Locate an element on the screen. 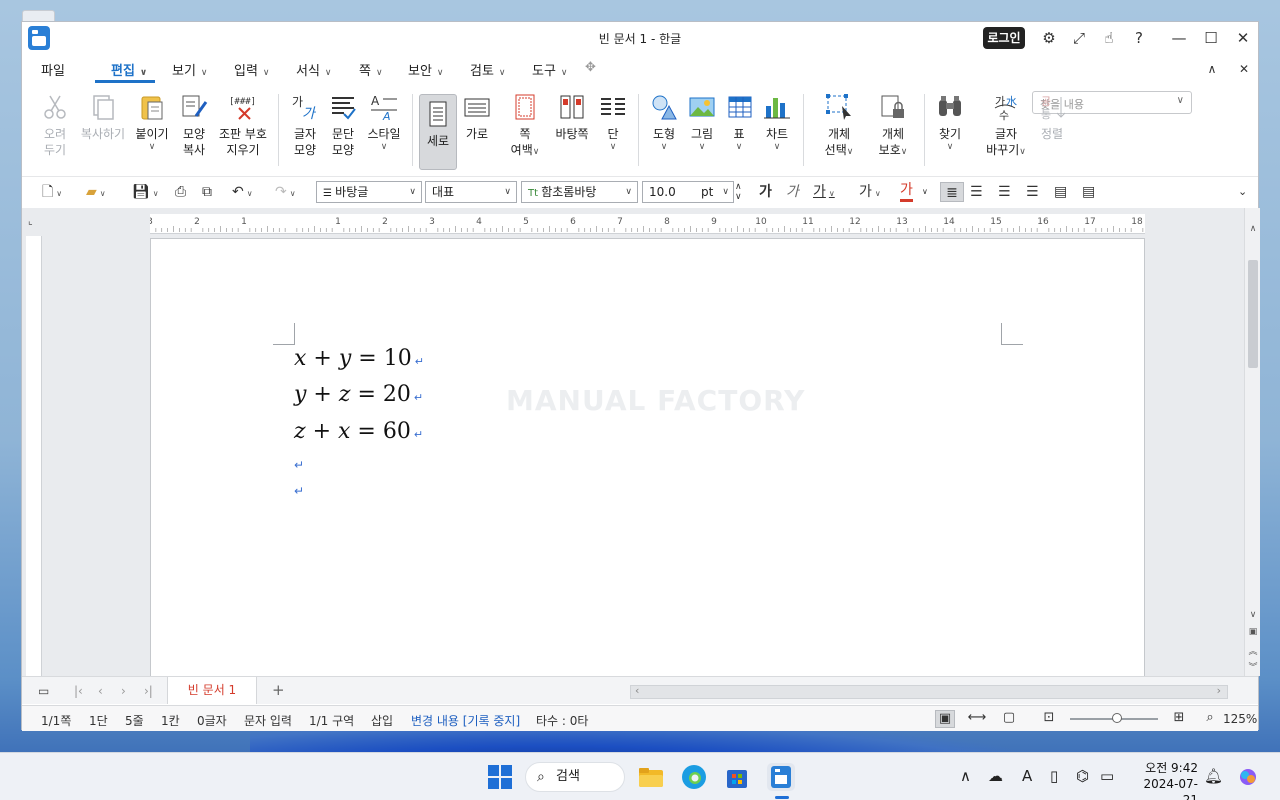 The height and width of the screenshot is (800, 1280). redo-icon: ↷ ∨ is located at coordinates (285, 192).